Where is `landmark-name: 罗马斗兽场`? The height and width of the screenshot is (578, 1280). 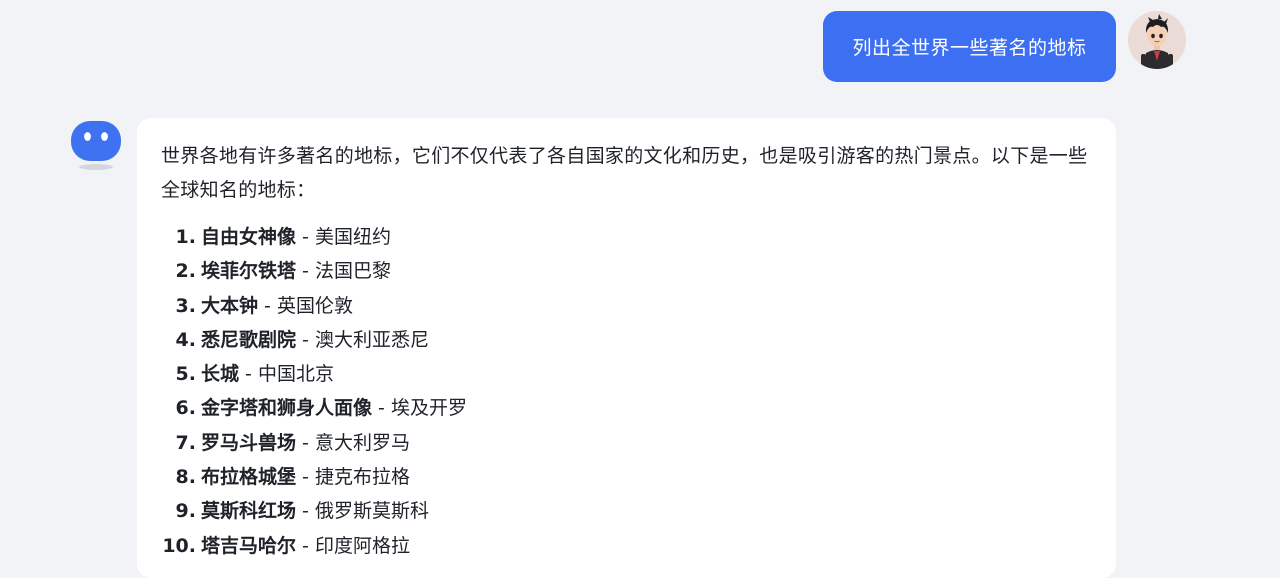
landmark-name: 罗马斗兽场 is located at coordinates (249, 442).